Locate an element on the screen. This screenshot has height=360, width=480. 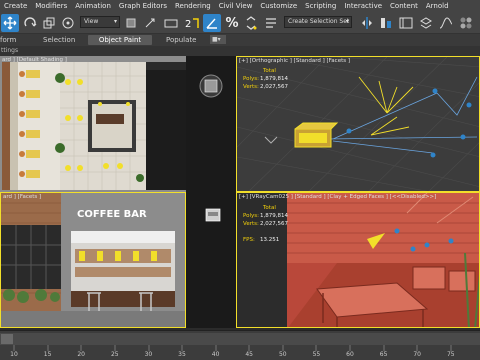
menu-customize: Customize is located at coordinates (278, 6).